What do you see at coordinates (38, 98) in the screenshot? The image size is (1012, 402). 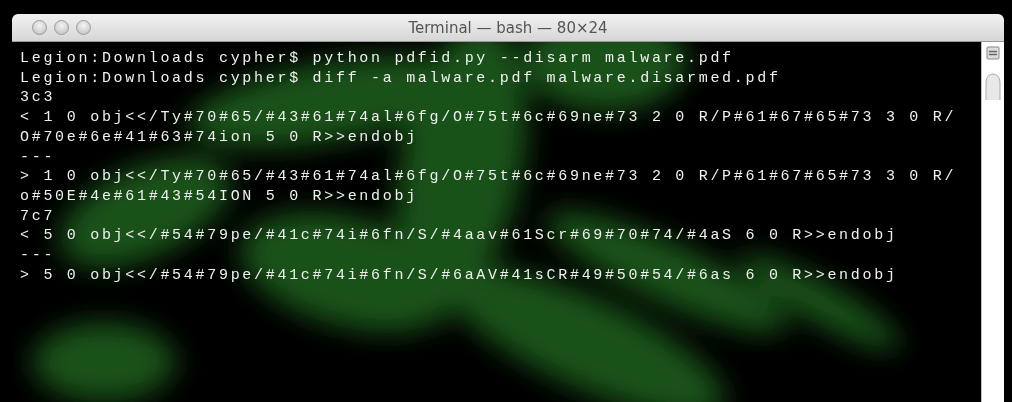 I see `terminal-line: 3c3` at bounding box center [38, 98].